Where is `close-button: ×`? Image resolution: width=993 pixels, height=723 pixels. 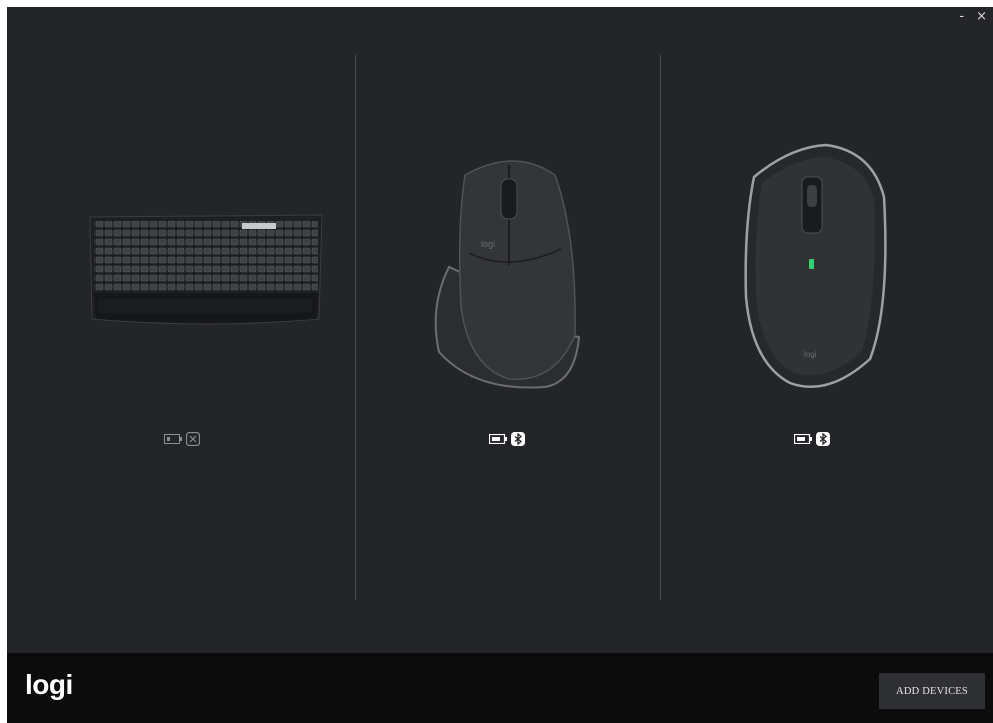
close-button: × is located at coordinates (981, 17).